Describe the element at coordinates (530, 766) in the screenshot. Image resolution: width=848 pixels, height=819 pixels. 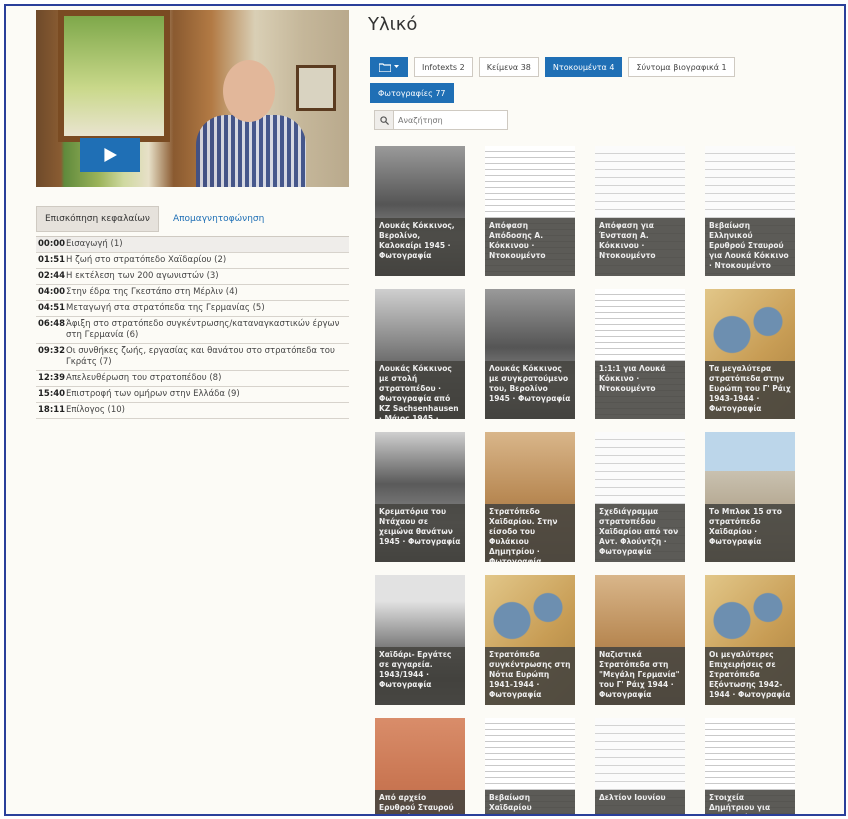
I see `material-card: Βεβαίωση Χαϊδαρίου` at that location.